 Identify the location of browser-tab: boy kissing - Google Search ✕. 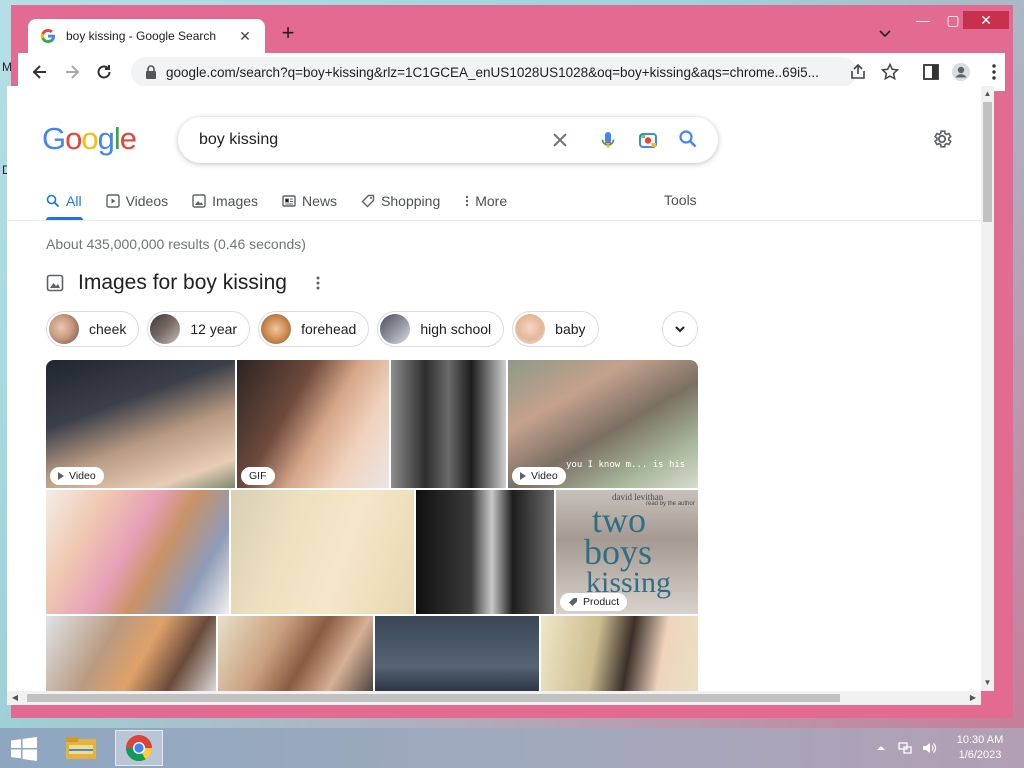
(146, 36).